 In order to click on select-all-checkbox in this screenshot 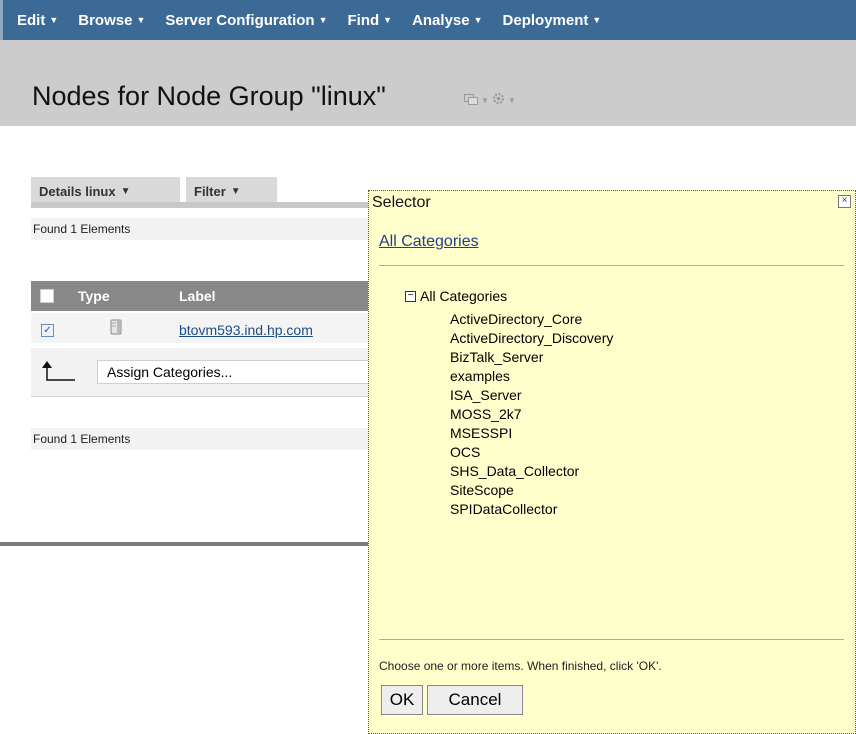, I will do `click(47, 296)`.